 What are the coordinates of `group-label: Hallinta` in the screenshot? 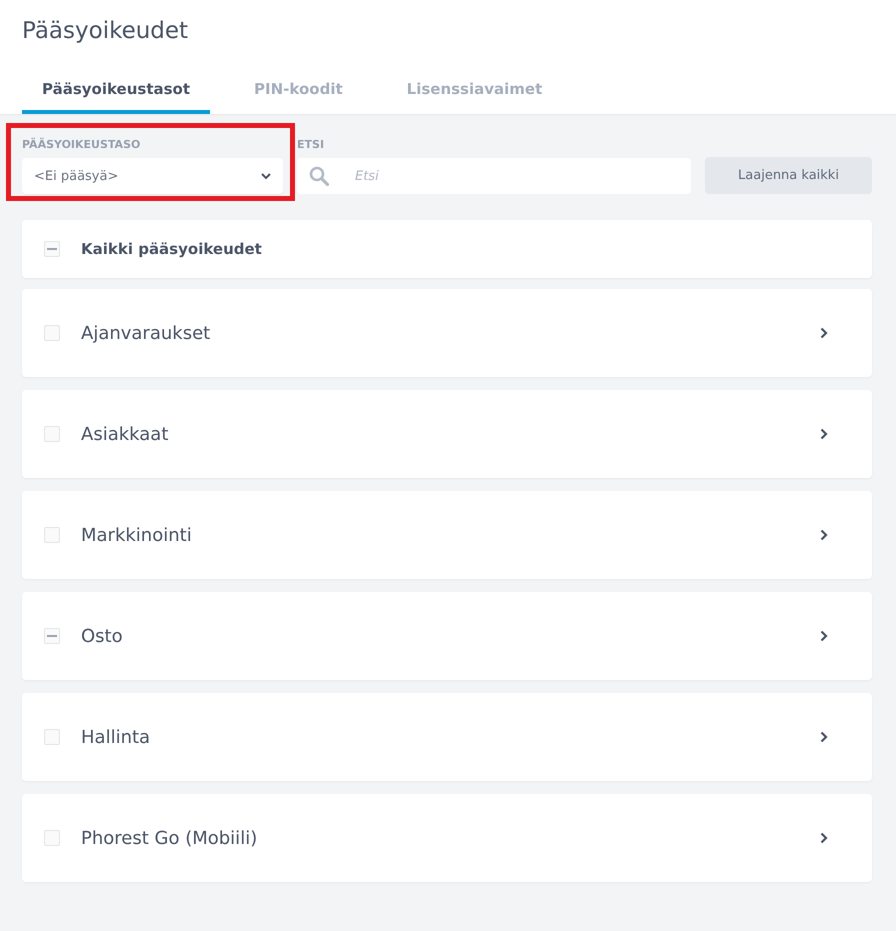 It's located at (116, 737).